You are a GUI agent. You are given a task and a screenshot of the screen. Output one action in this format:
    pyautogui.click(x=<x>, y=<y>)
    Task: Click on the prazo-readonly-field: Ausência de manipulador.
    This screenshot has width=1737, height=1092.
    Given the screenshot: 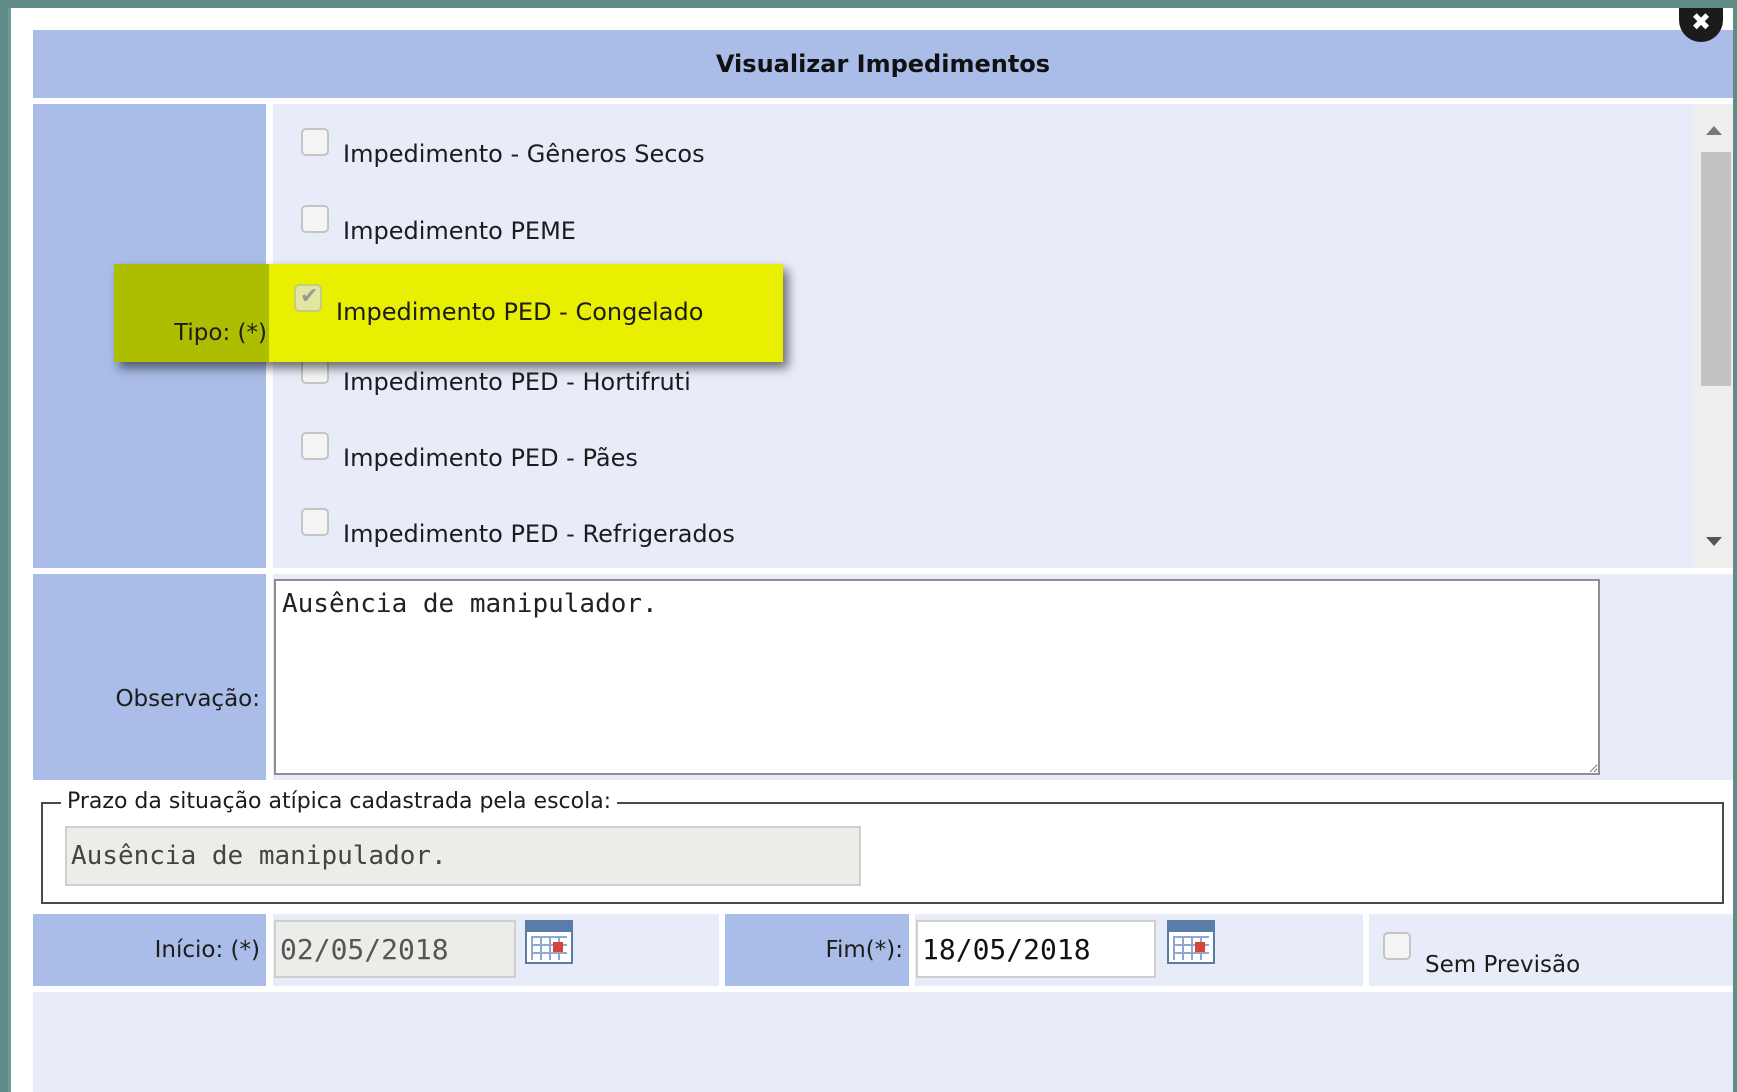 What is the action you would take?
    pyautogui.click(x=463, y=856)
    